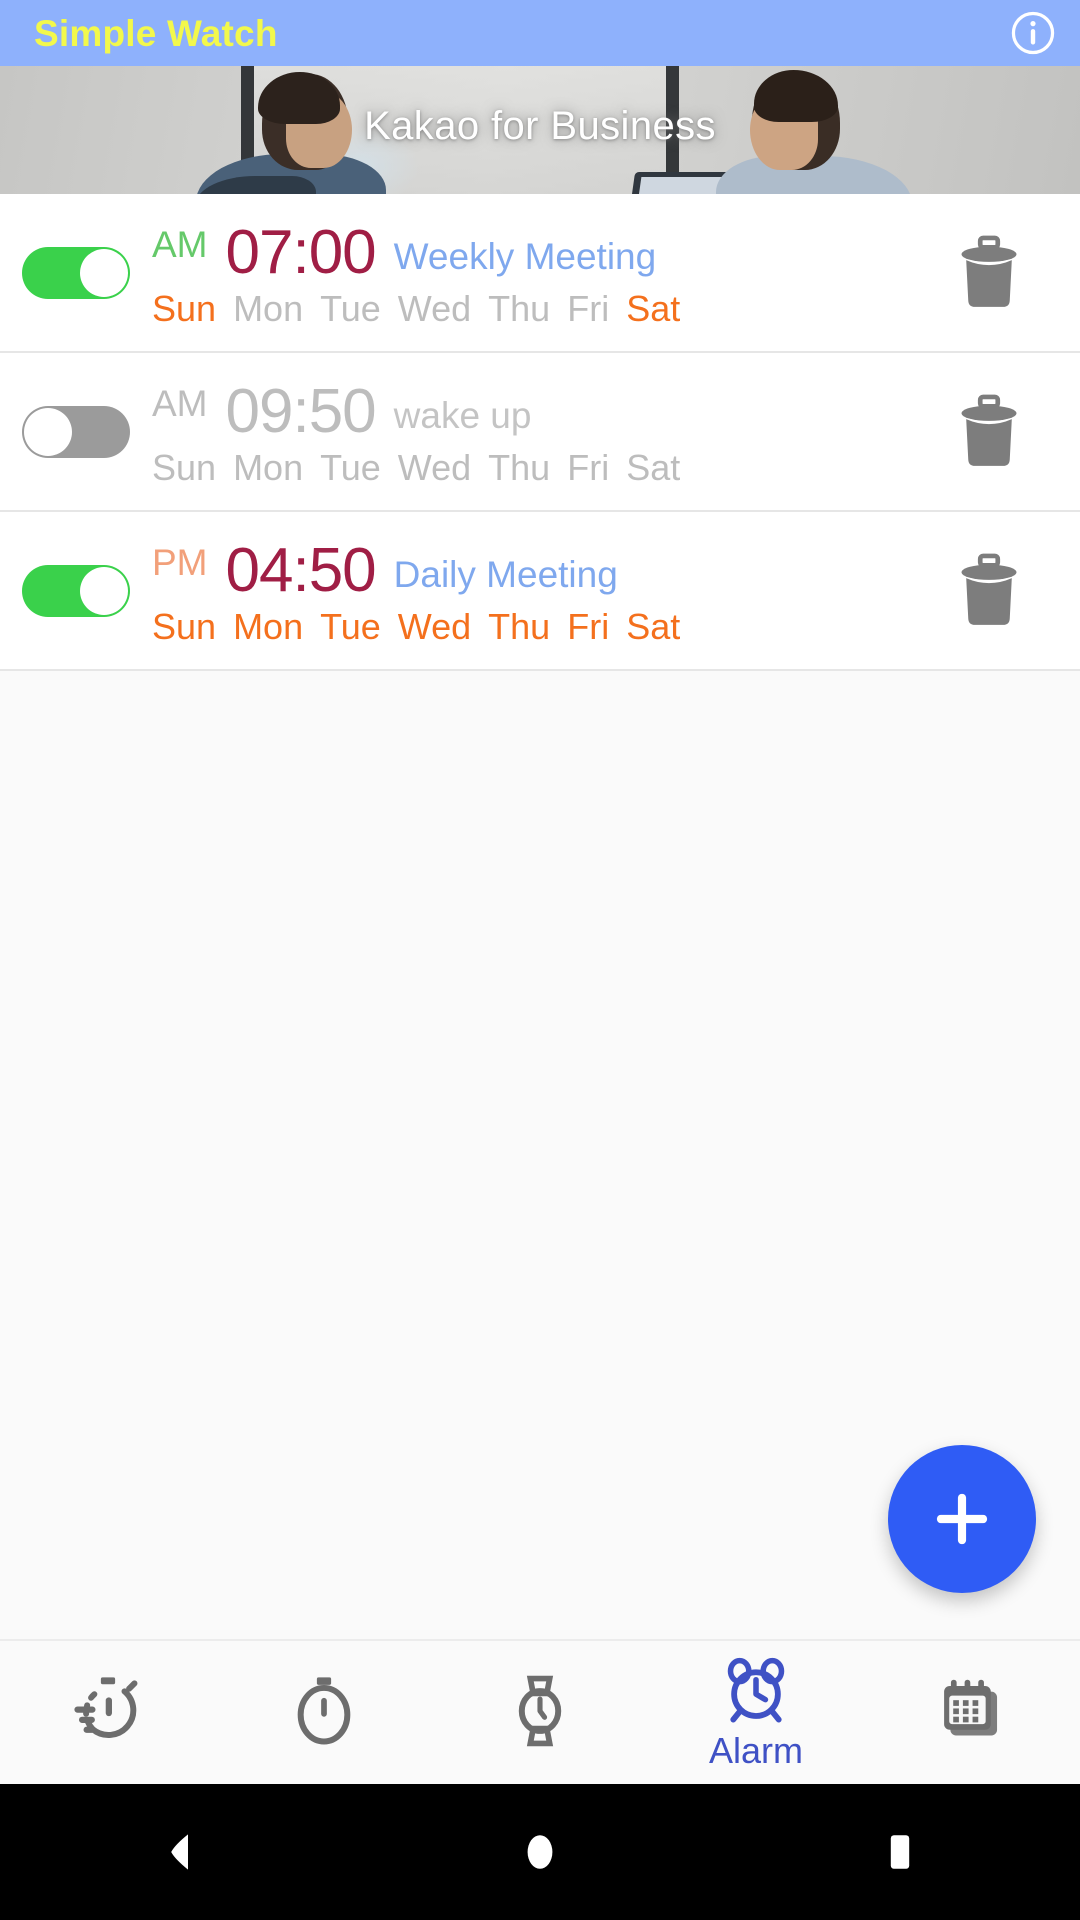 This screenshot has height=1920, width=1080. I want to click on alarm-time: 09:50, so click(301, 411).